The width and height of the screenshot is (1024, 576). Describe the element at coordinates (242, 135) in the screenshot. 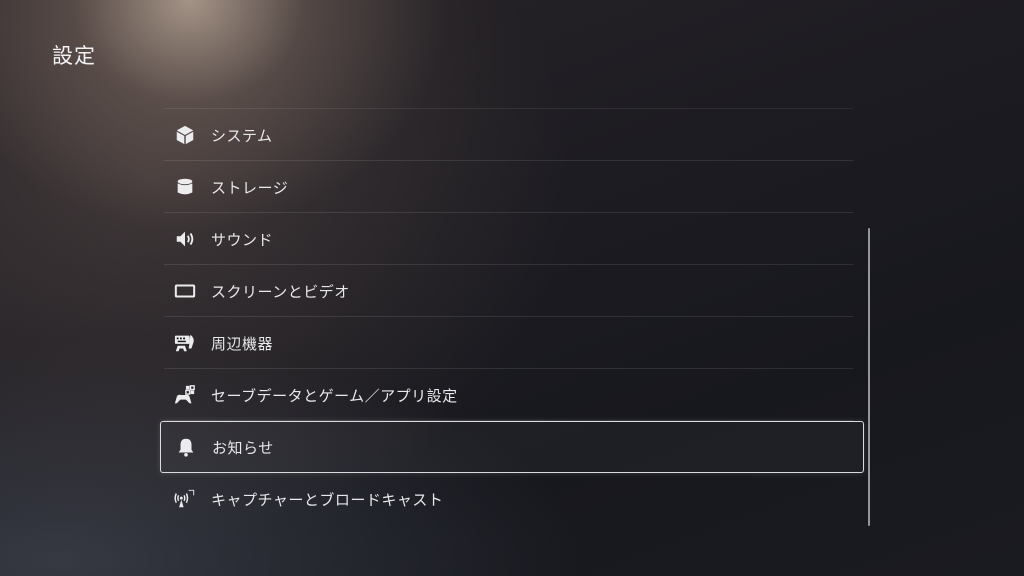

I see `menu-item-label: システム` at that location.